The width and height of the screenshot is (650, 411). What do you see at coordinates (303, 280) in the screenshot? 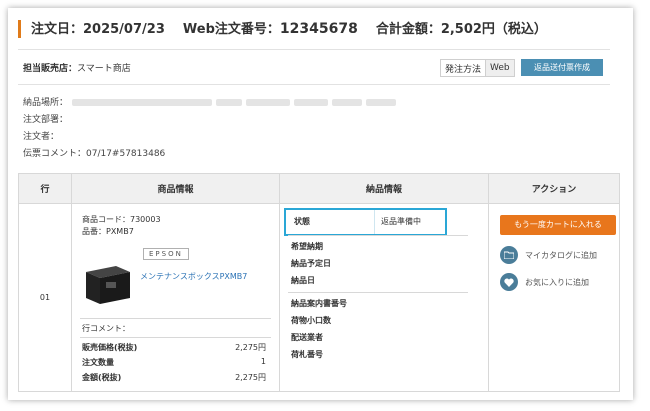
I see `delivered-date-label: 納品日` at bounding box center [303, 280].